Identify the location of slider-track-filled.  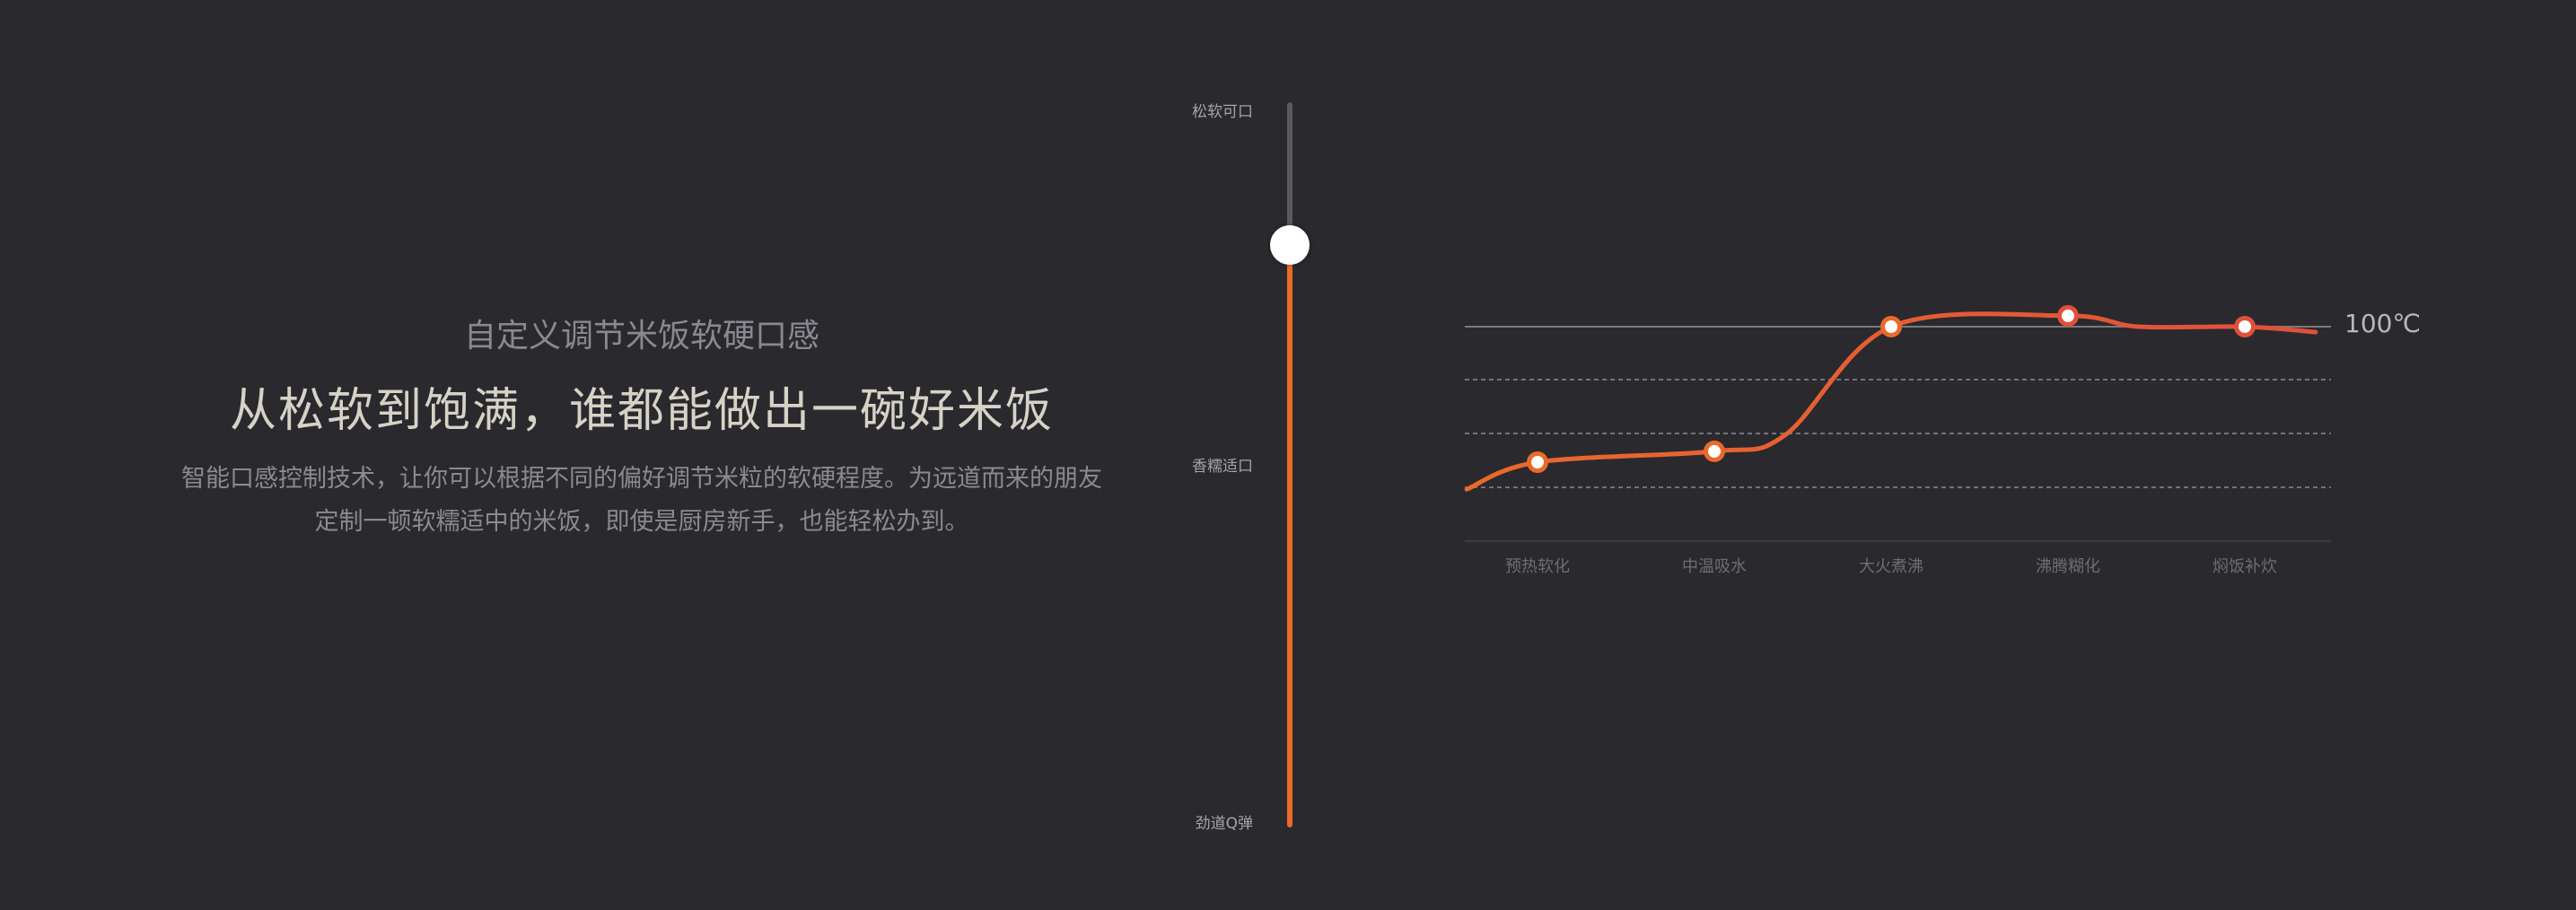
(1289, 536).